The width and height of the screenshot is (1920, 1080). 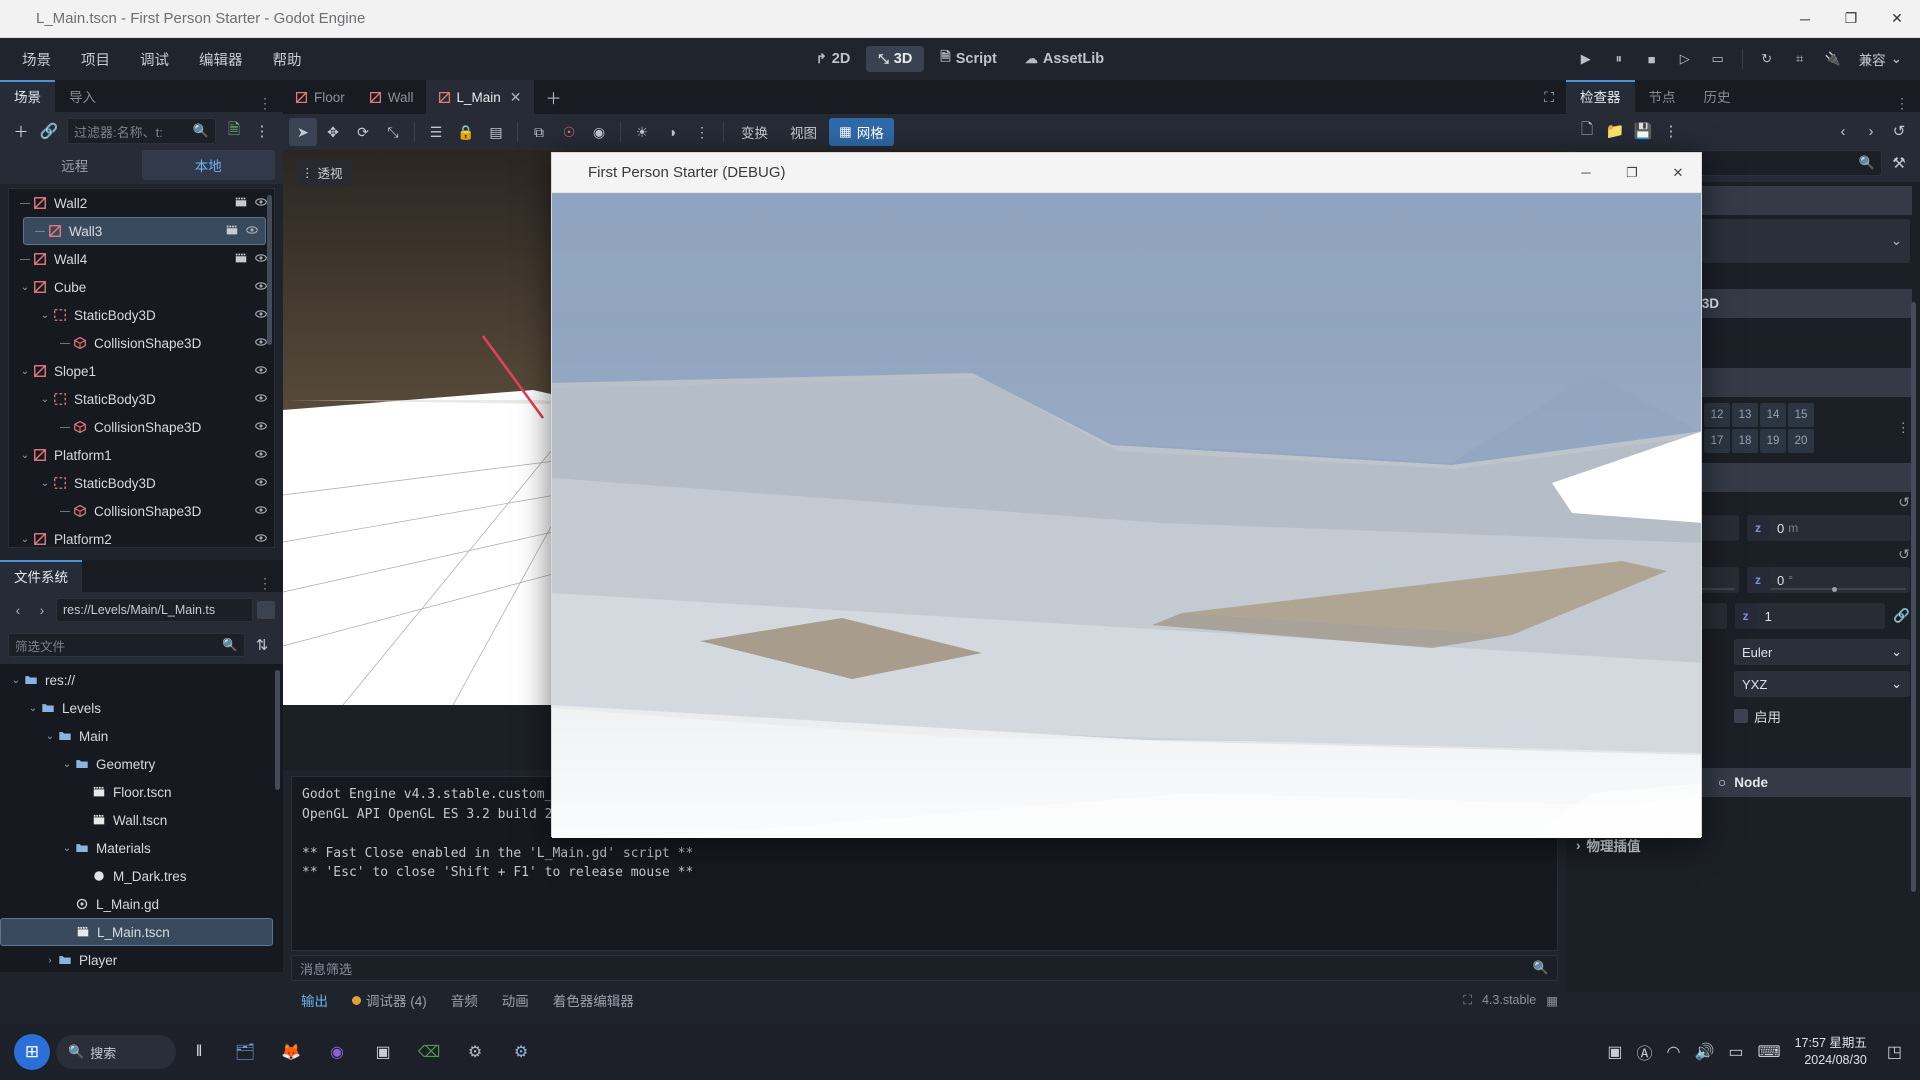 What do you see at coordinates (1834, 589) in the screenshot?
I see `rotation-z-slider-knob` at bounding box center [1834, 589].